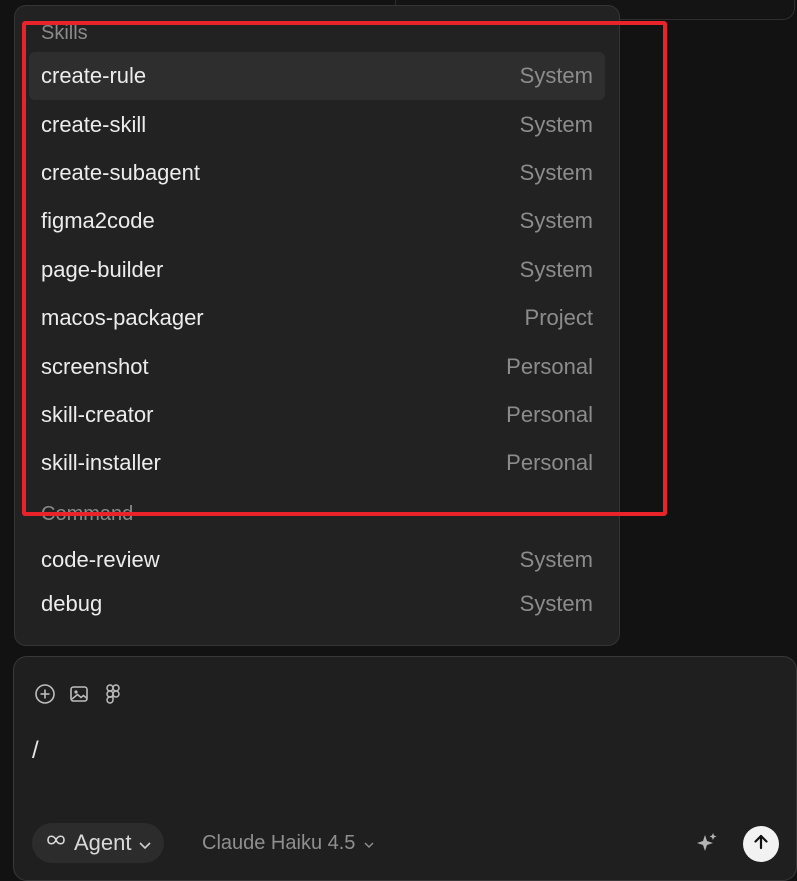 This screenshot has width=797, height=881. I want to click on skill-source: Project, so click(558, 318).